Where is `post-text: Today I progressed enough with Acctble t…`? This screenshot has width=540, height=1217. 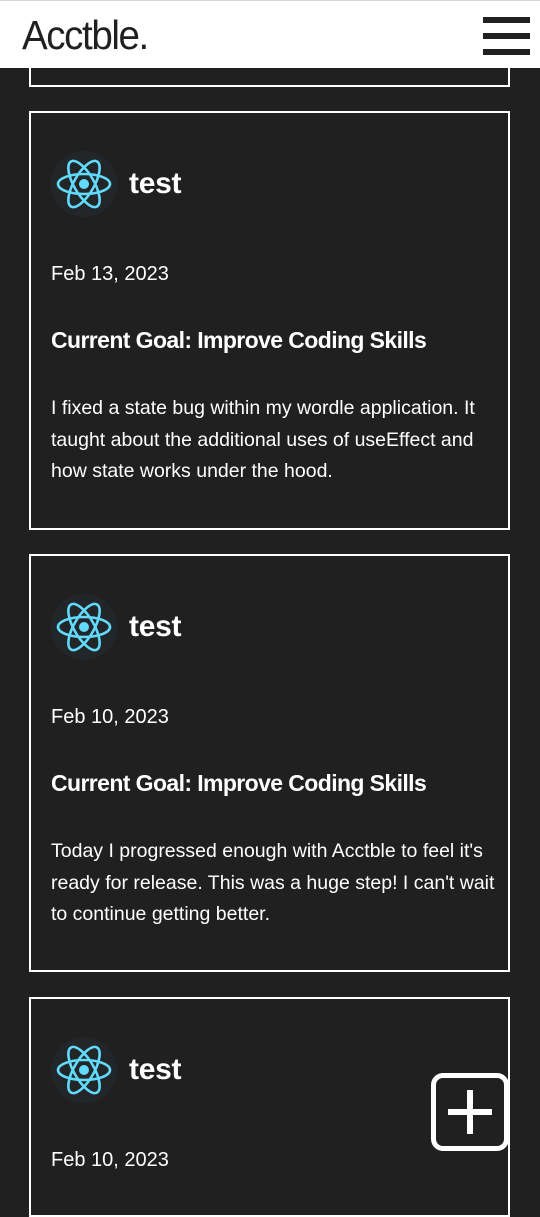 post-text: Today I progressed enough with Acctble t… is located at coordinates (273, 882).